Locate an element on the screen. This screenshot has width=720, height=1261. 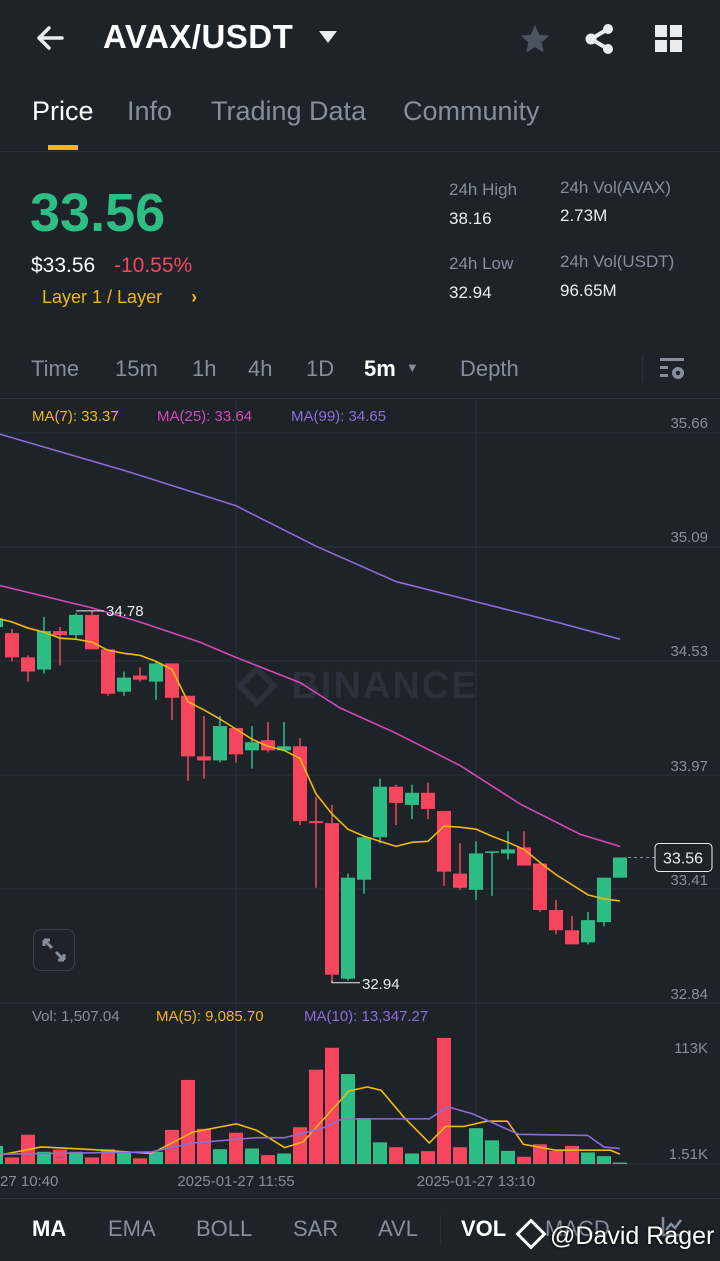
expand-chart-button is located at coordinates (54, 950).